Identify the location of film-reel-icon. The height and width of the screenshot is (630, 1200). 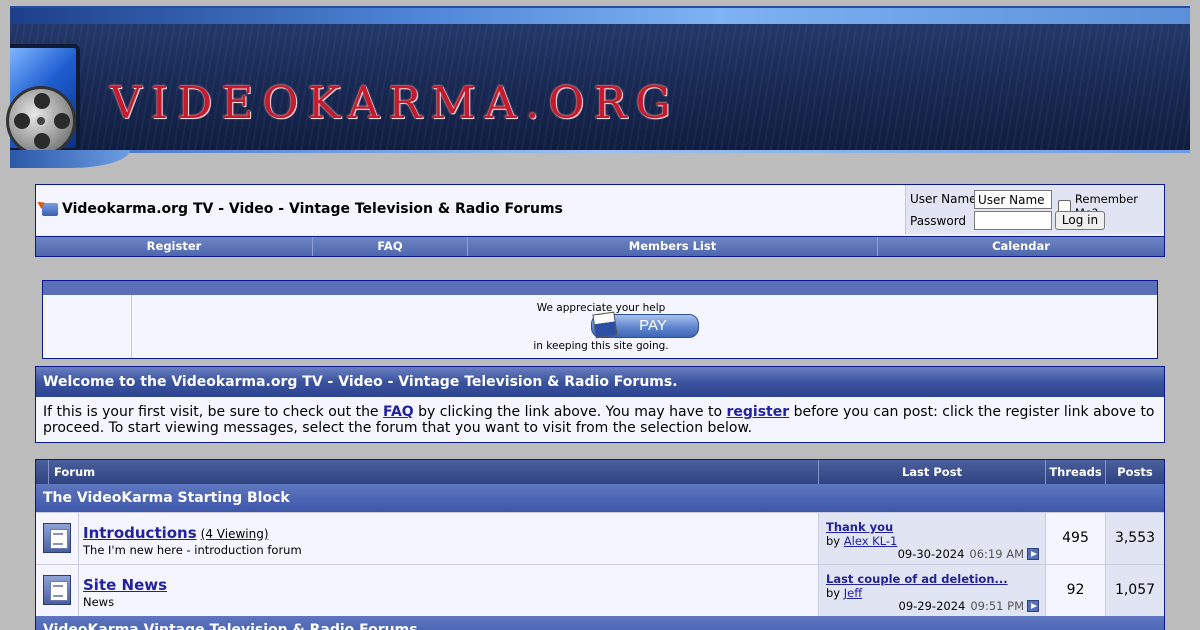
(41, 121).